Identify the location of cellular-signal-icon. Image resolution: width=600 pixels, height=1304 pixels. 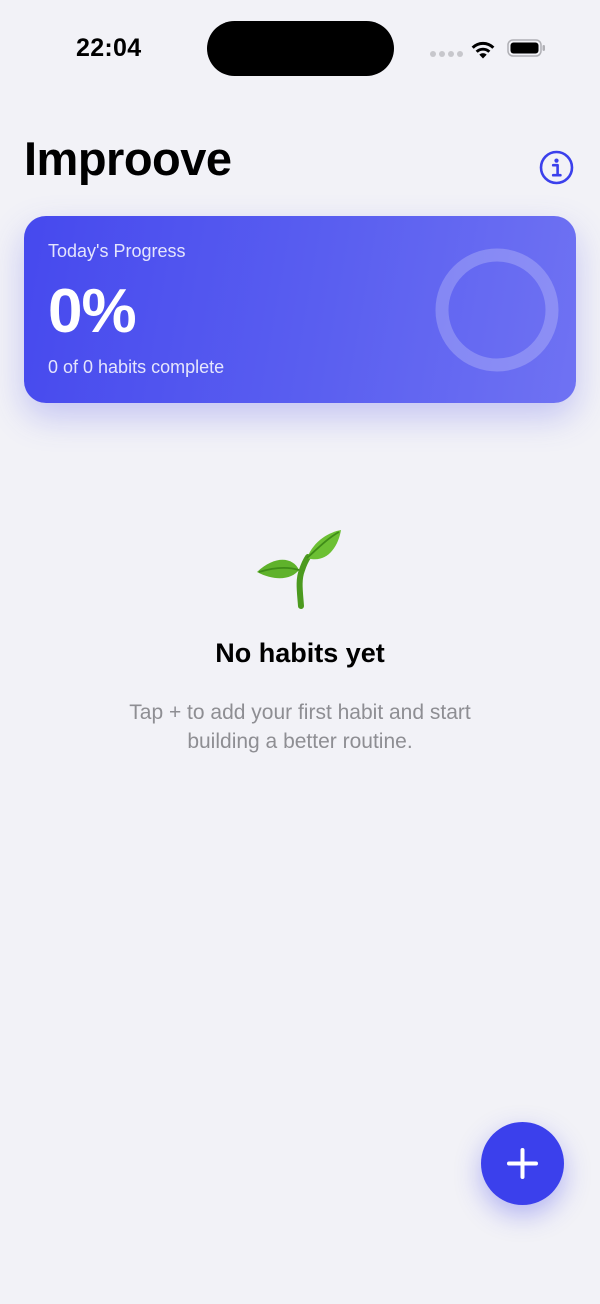
(446, 54).